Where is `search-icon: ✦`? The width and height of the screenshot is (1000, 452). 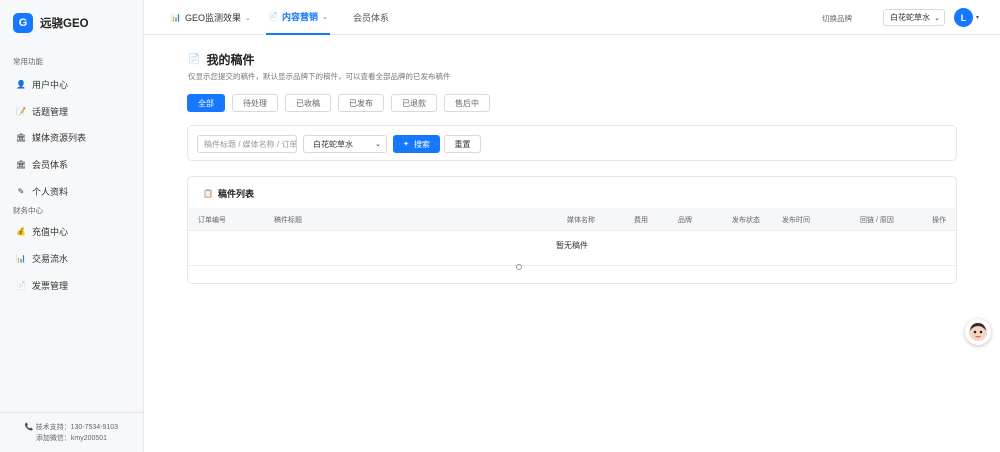
search-icon: ✦ is located at coordinates (406, 144).